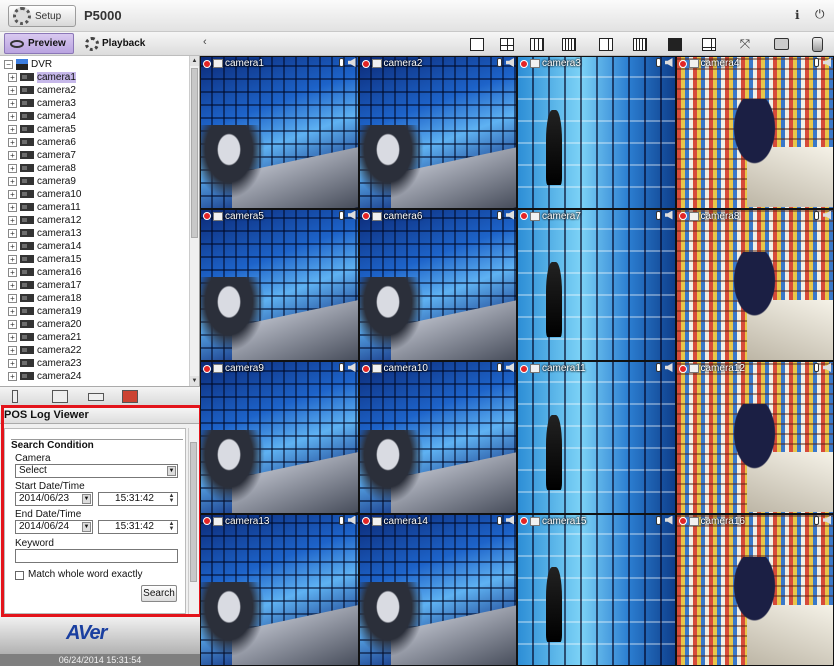 This screenshot has height=666, width=834. I want to click on tree-camera-item: + camera6, so click(99, 142).